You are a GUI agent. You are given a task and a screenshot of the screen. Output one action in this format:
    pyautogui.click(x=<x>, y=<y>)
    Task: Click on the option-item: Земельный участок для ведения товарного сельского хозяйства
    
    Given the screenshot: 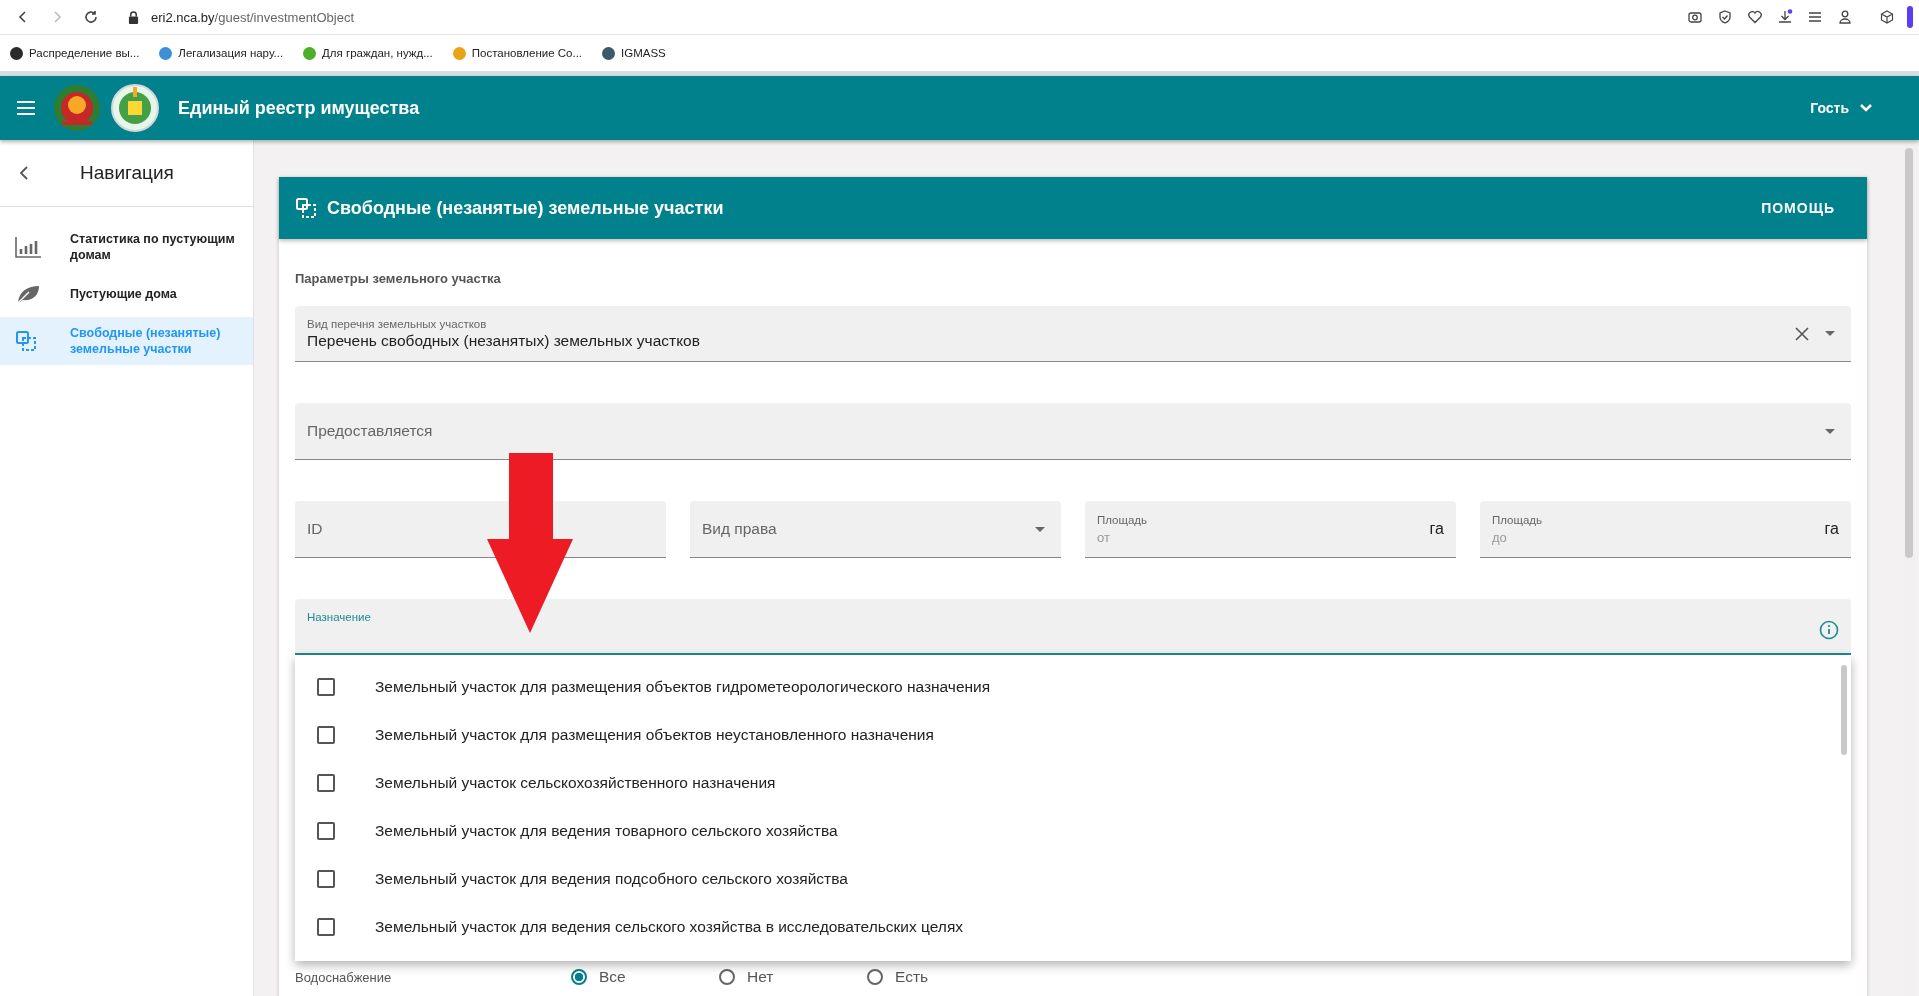 What is the action you would take?
    pyautogui.click(x=1073, y=831)
    